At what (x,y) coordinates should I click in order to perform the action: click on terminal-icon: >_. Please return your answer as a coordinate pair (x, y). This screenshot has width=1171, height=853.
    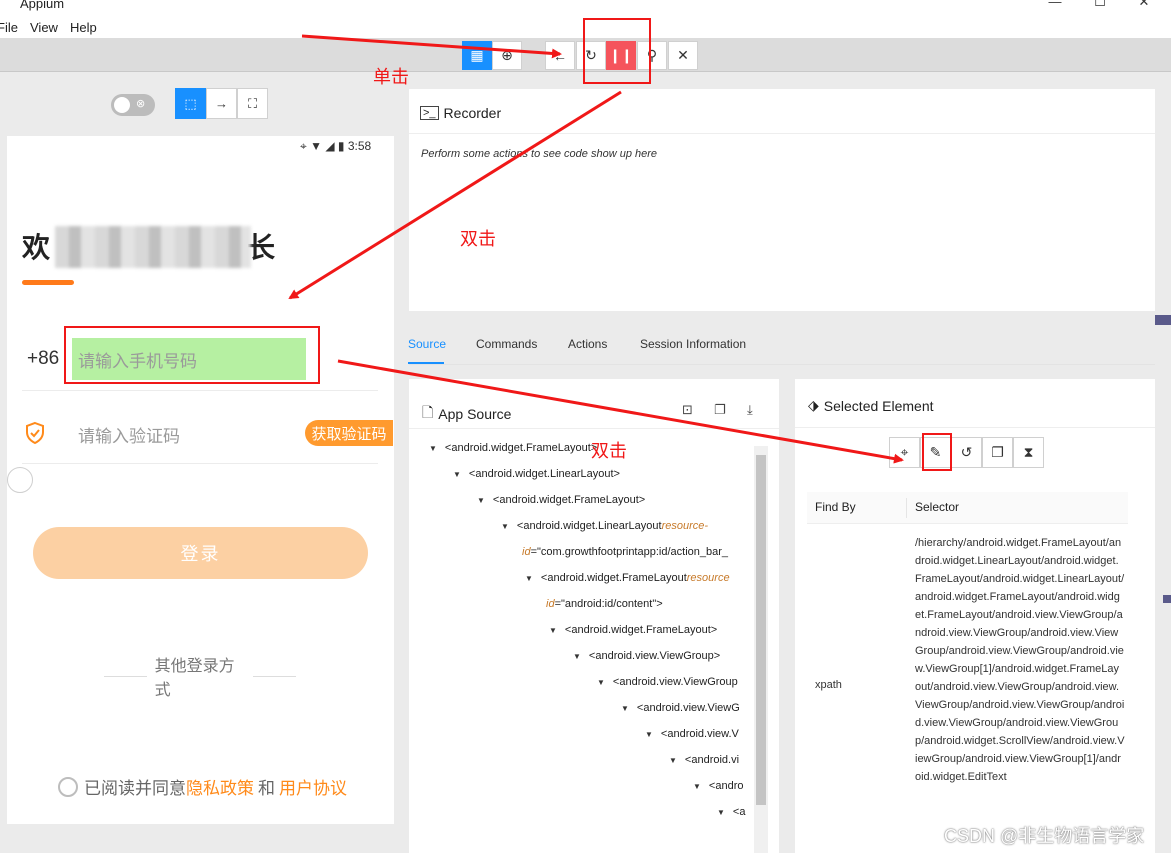
    Looking at the image, I should click on (429, 113).